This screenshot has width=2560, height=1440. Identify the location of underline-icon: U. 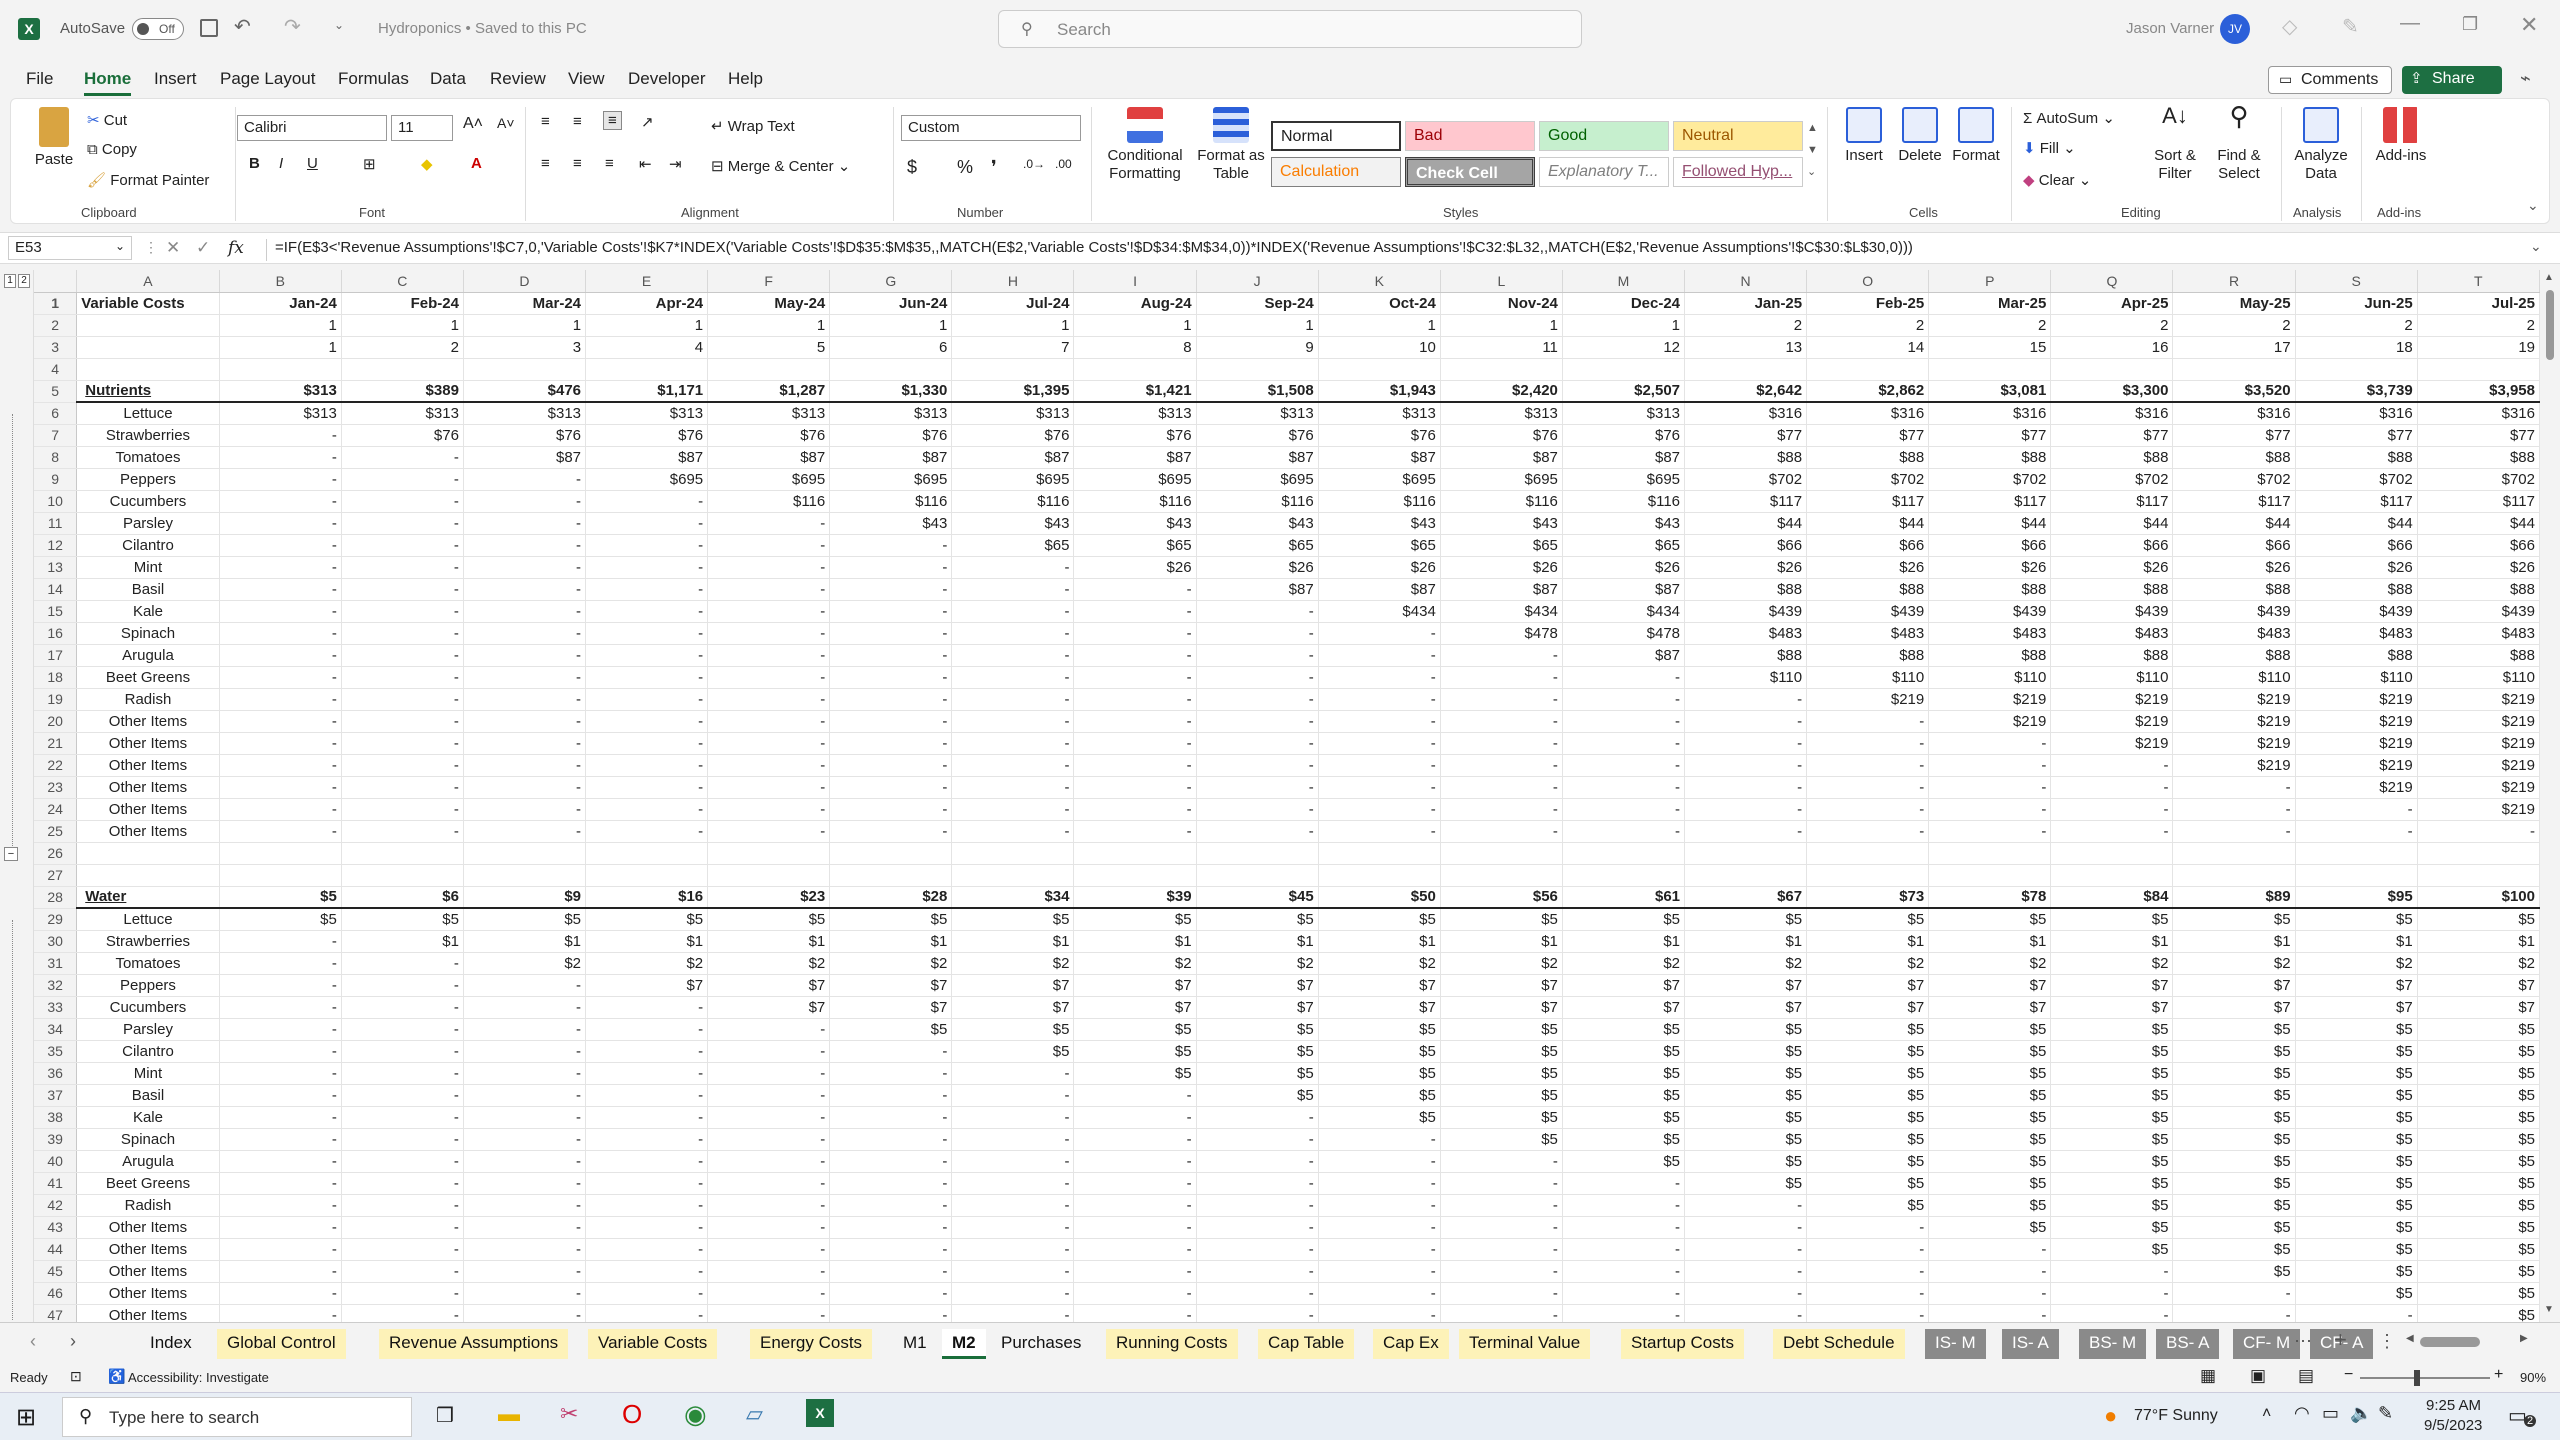
(312, 163).